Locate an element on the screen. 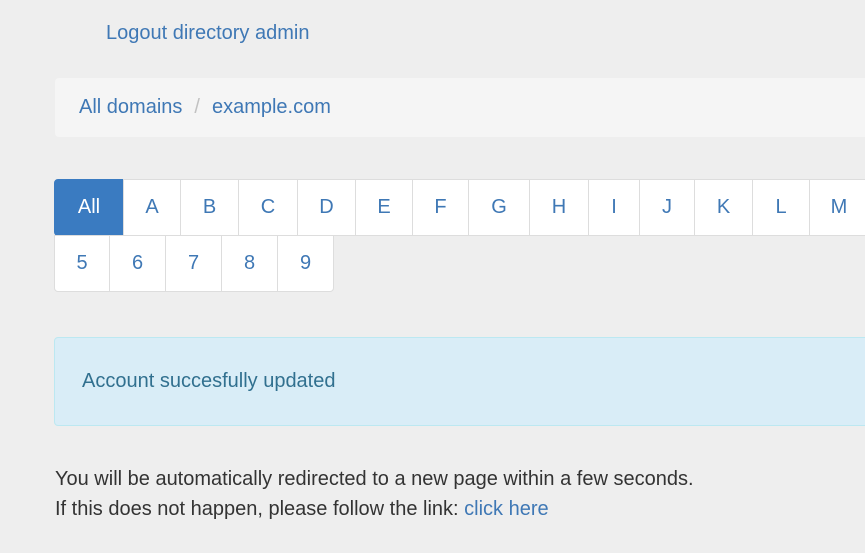  page-f: F is located at coordinates (440, 207).